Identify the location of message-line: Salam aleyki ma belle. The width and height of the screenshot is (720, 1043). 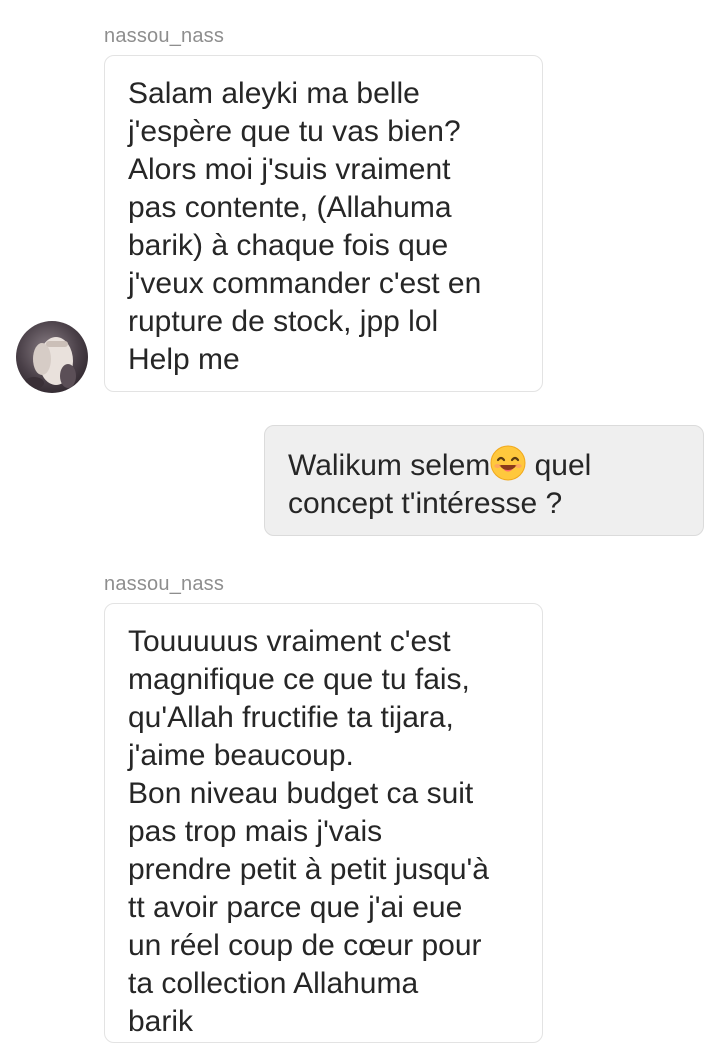
(274, 93).